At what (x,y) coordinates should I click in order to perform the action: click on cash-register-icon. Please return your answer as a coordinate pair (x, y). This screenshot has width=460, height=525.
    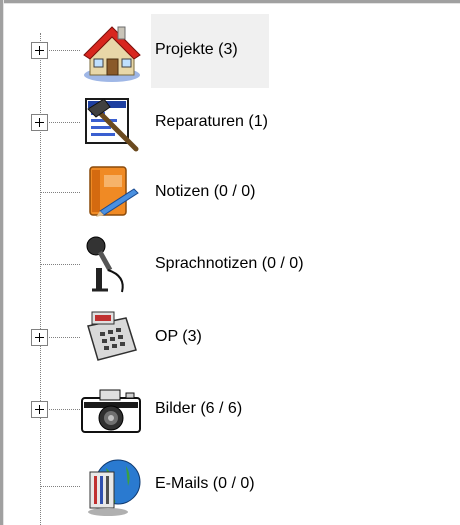
    Looking at the image, I should click on (111, 337).